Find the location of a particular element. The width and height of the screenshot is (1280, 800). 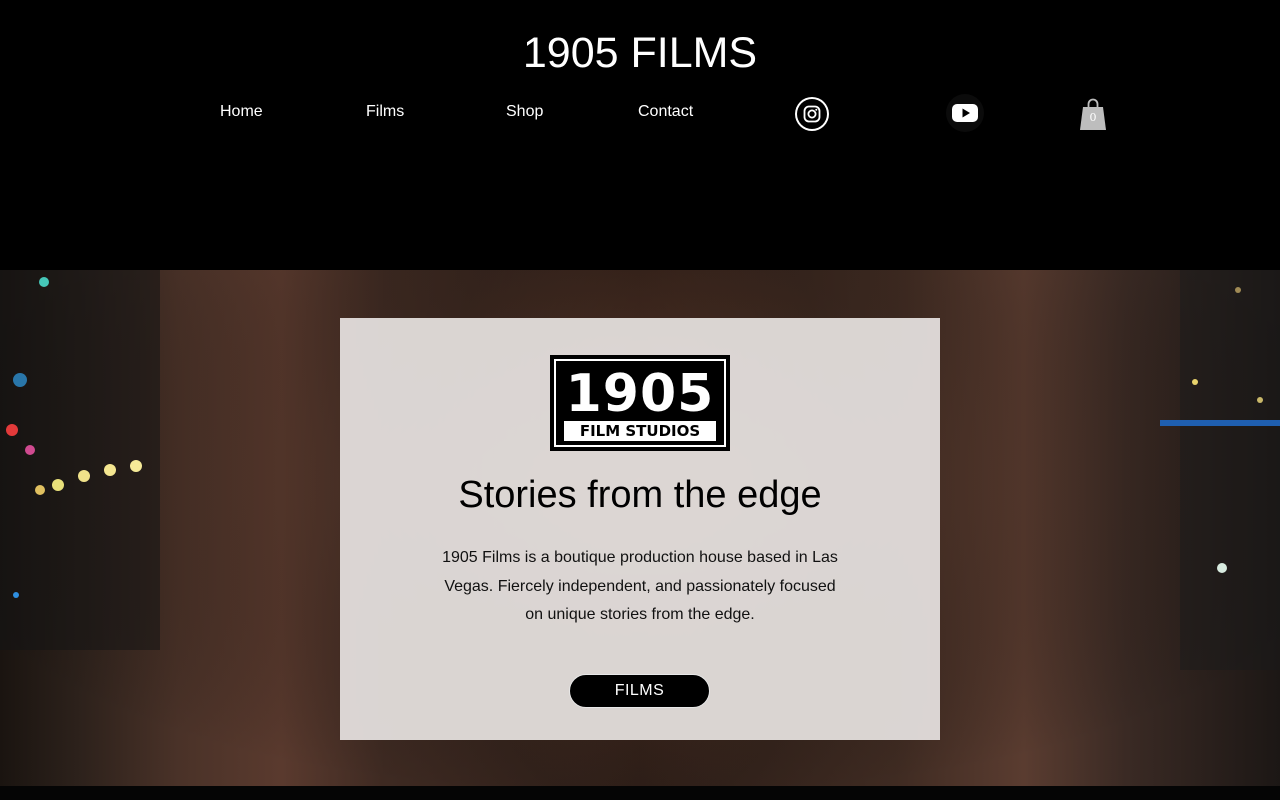

youtube-icon is located at coordinates (965, 113).